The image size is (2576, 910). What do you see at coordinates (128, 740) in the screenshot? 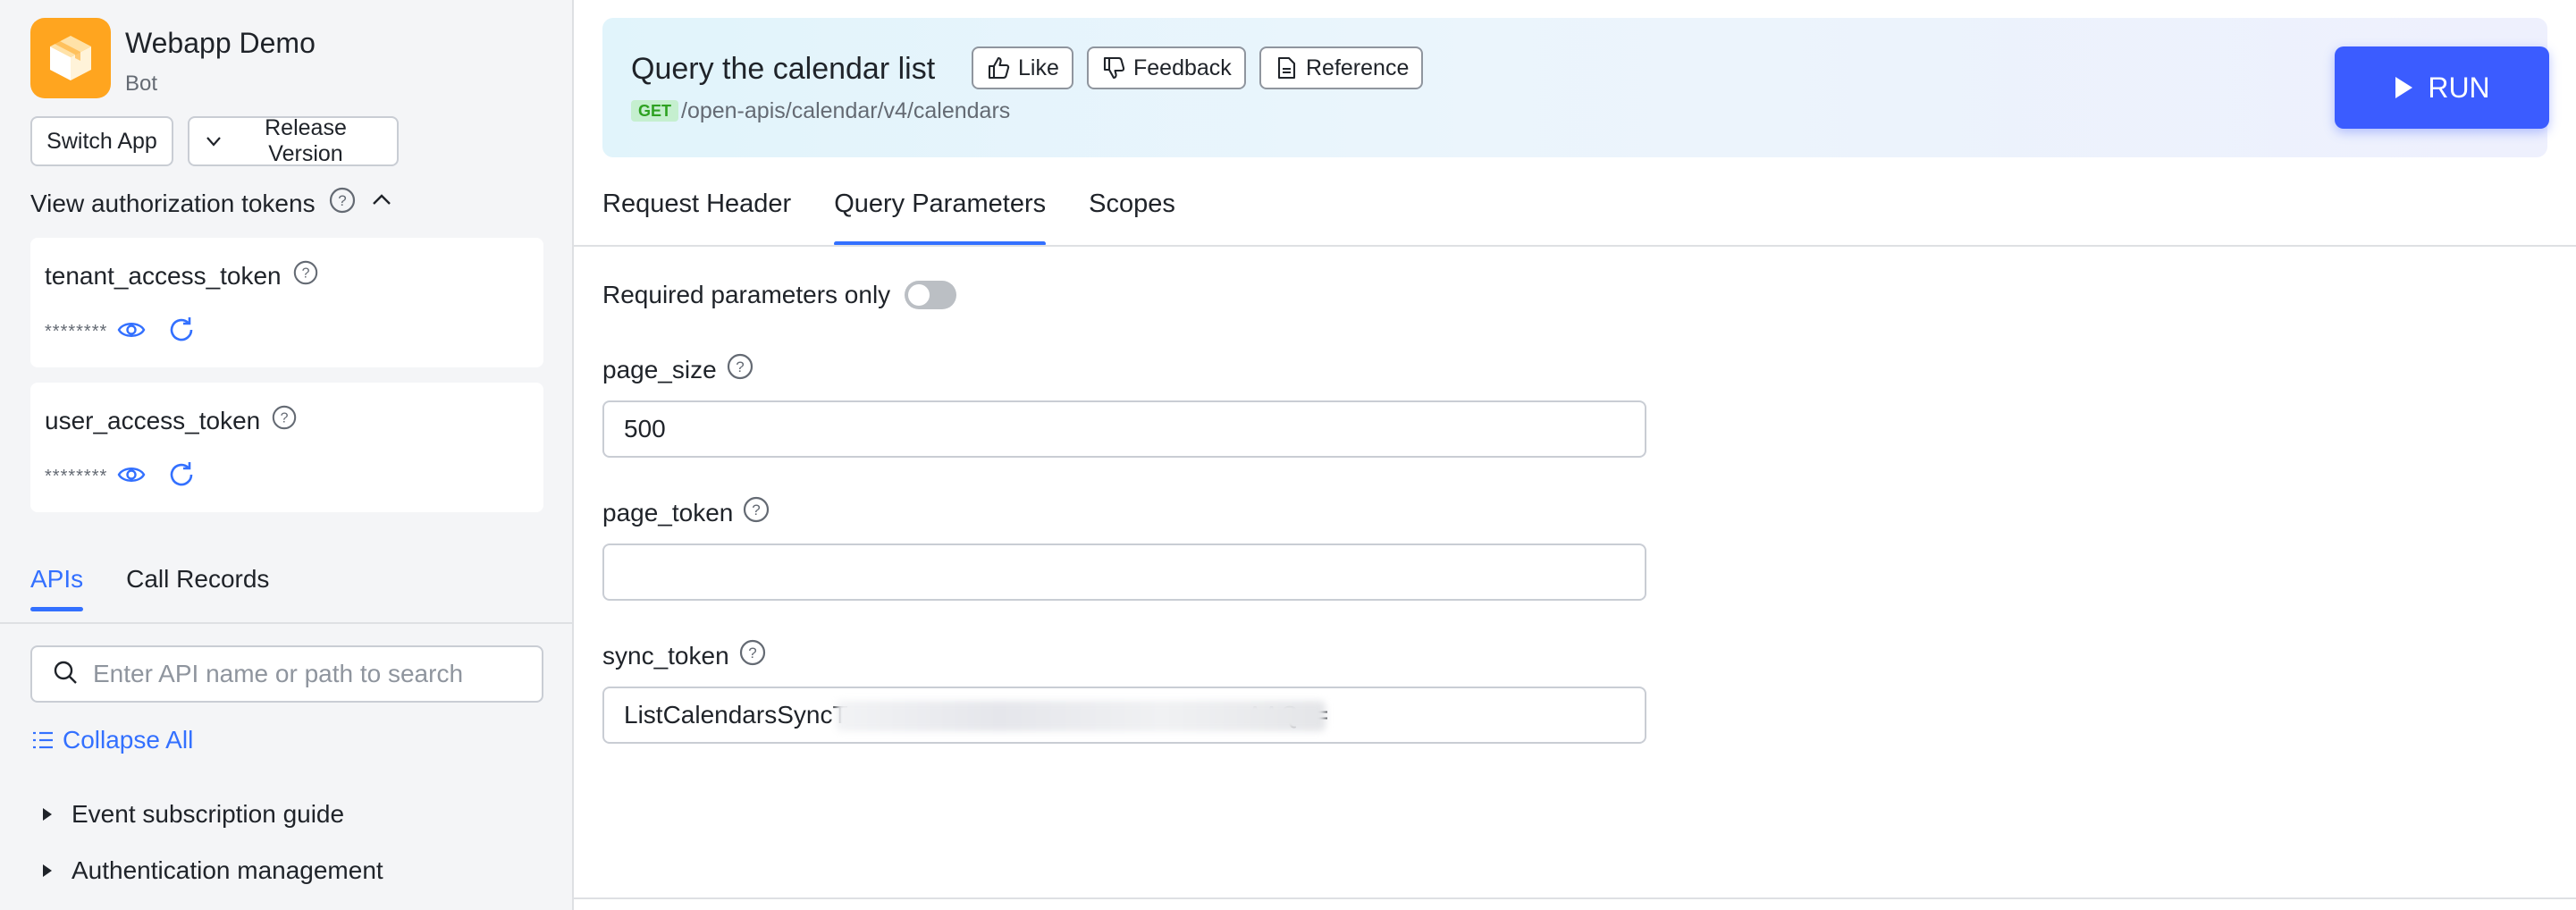
I see `collapse-all-label: Collapse All` at bounding box center [128, 740].